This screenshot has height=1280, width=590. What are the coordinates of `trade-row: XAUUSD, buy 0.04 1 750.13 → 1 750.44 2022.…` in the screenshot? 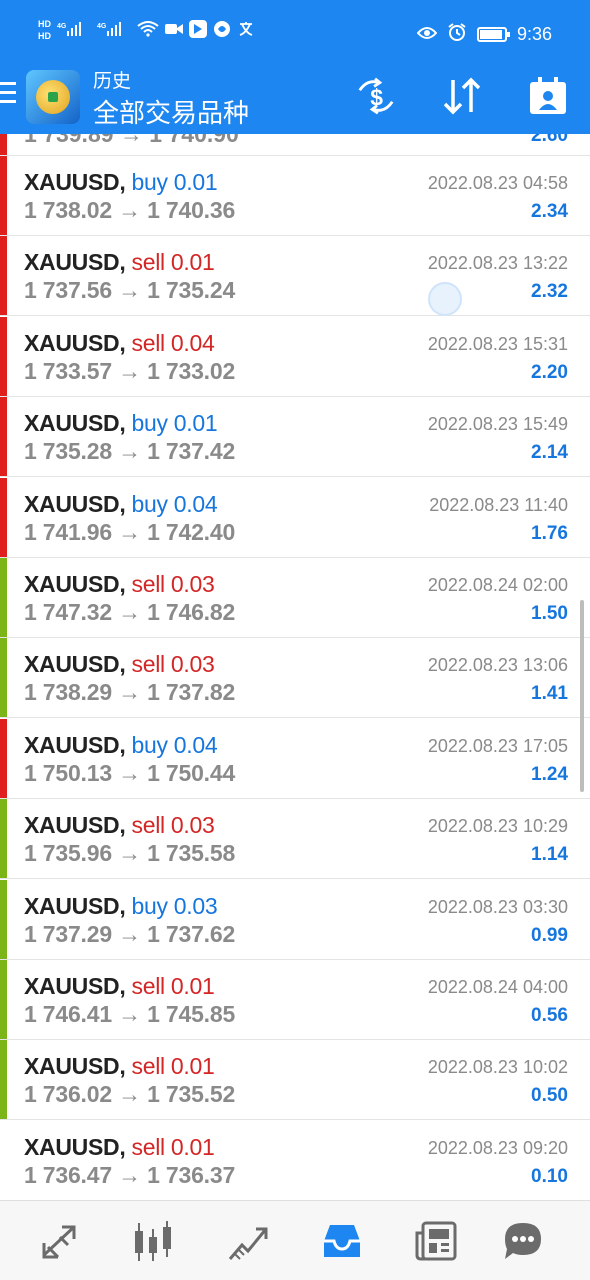 It's located at (295, 758).